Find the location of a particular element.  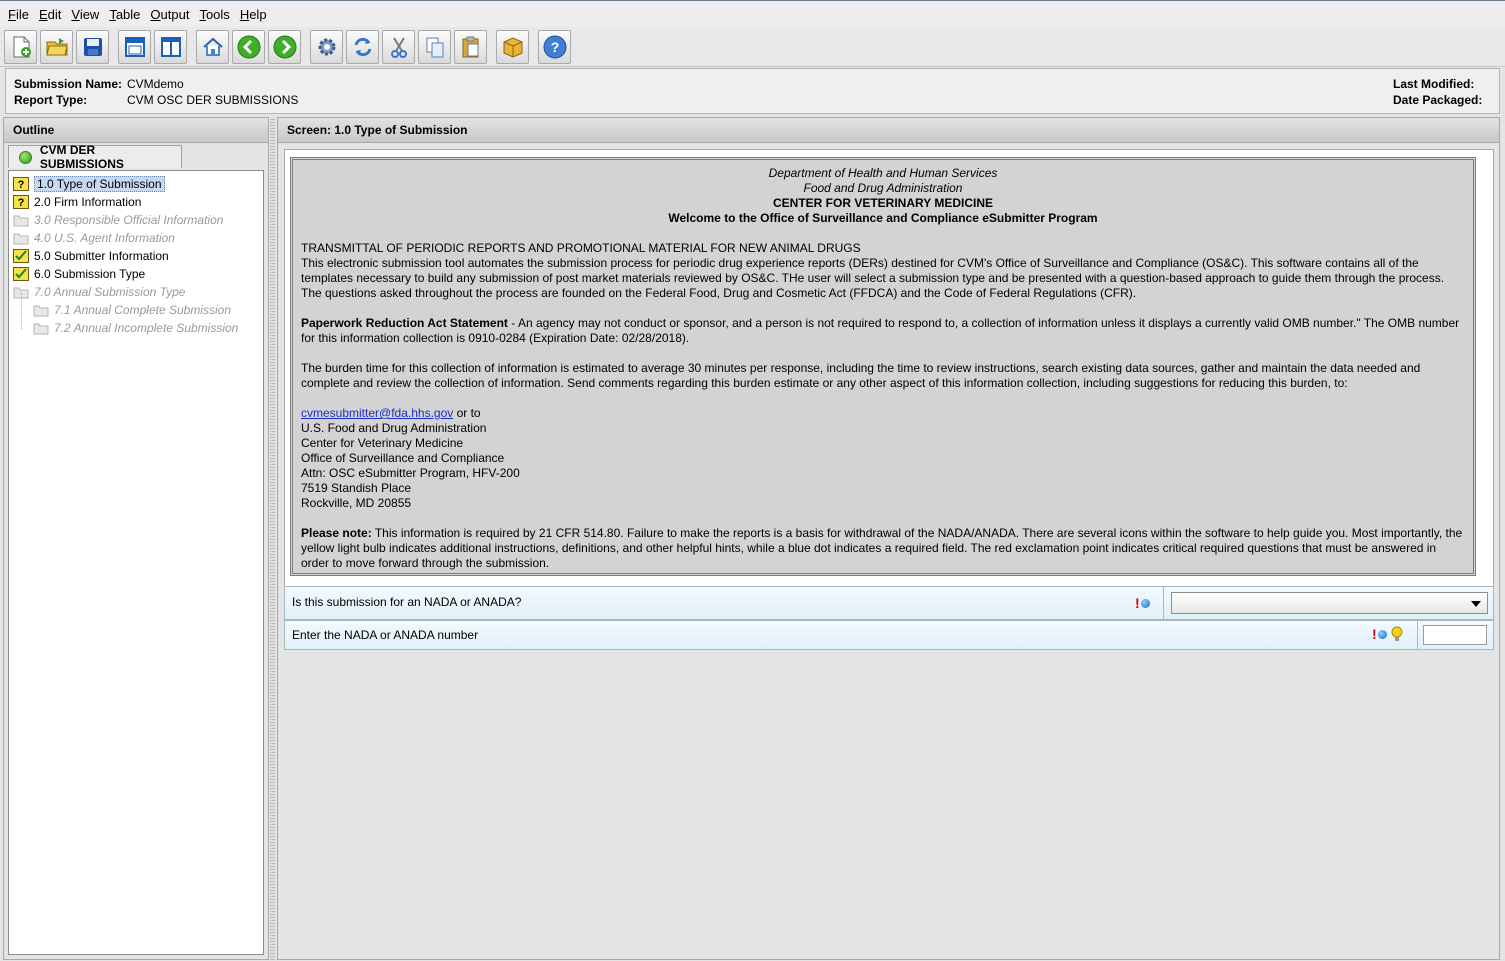

nada-number-field is located at coordinates (1455, 635).